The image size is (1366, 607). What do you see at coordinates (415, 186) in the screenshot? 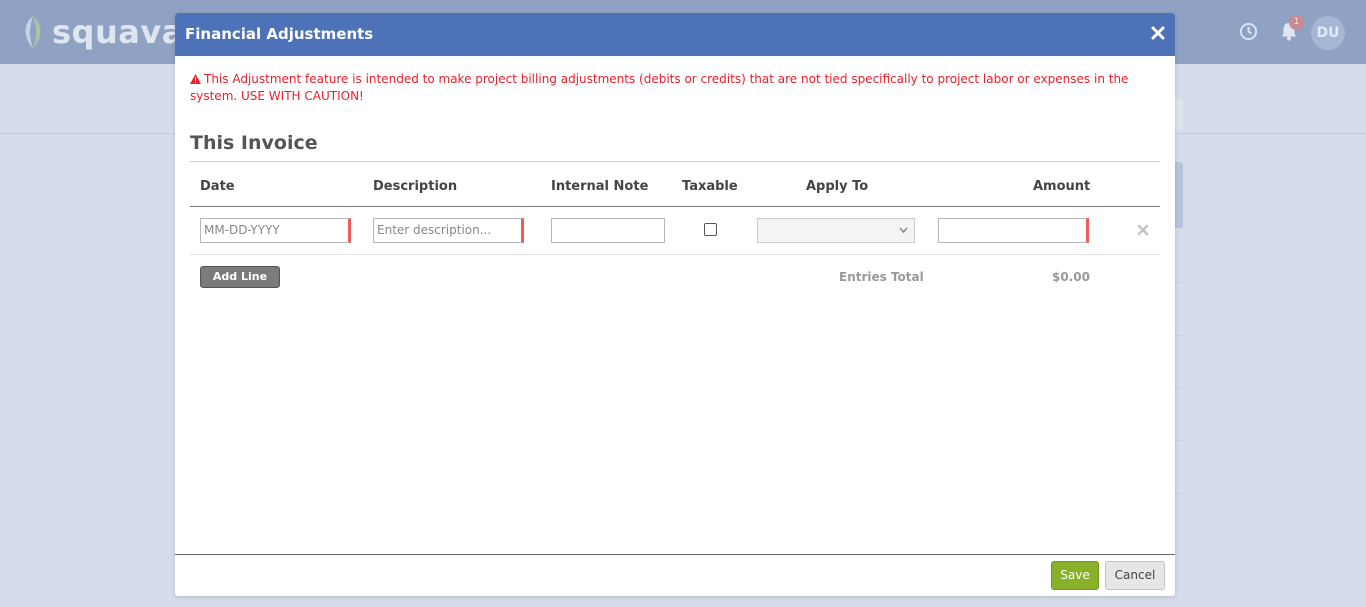
I see `column-header-description: Description` at bounding box center [415, 186].